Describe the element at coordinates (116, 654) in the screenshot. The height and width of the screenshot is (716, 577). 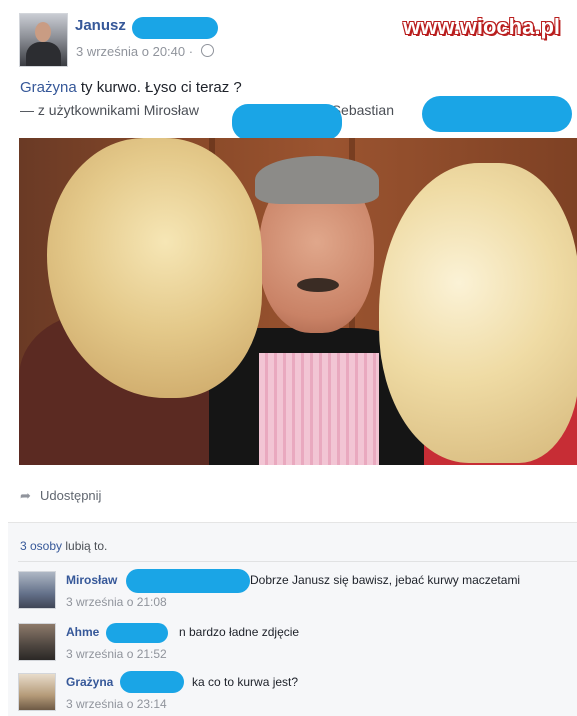
I see `comment-timestamp: 3 września o 21:52` at that location.